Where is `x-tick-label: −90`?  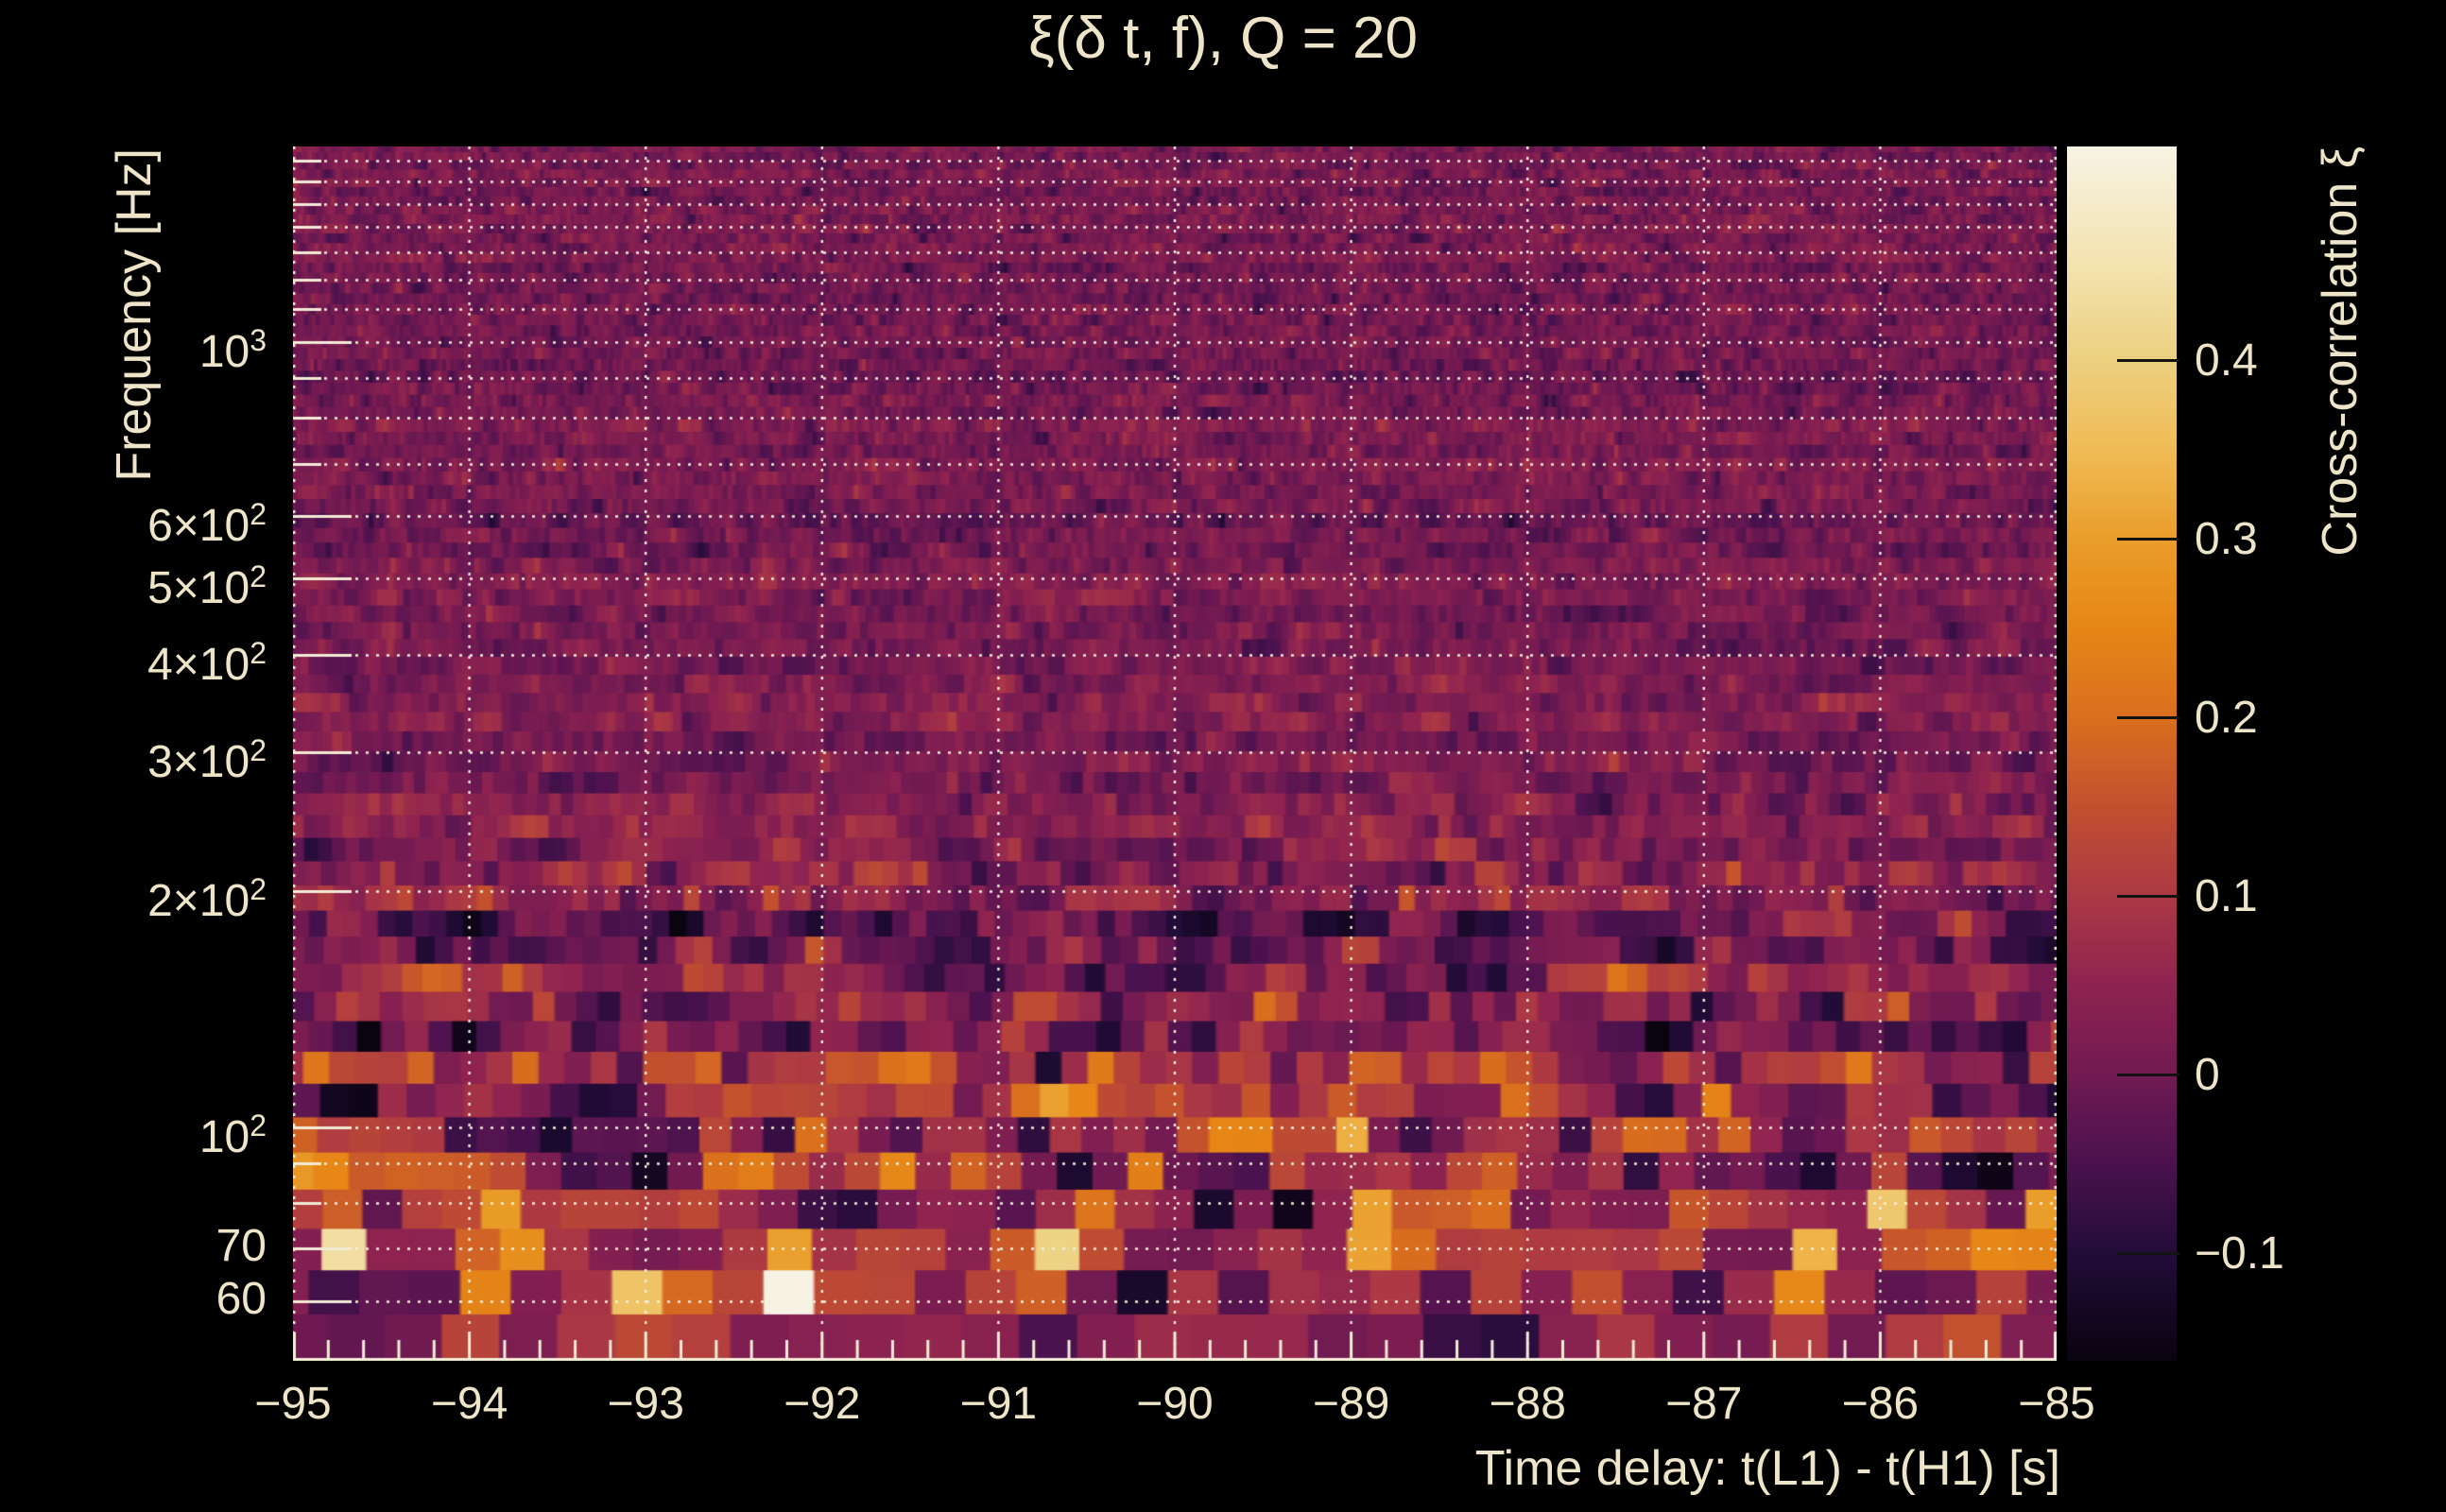 x-tick-label: −90 is located at coordinates (1175, 1404).